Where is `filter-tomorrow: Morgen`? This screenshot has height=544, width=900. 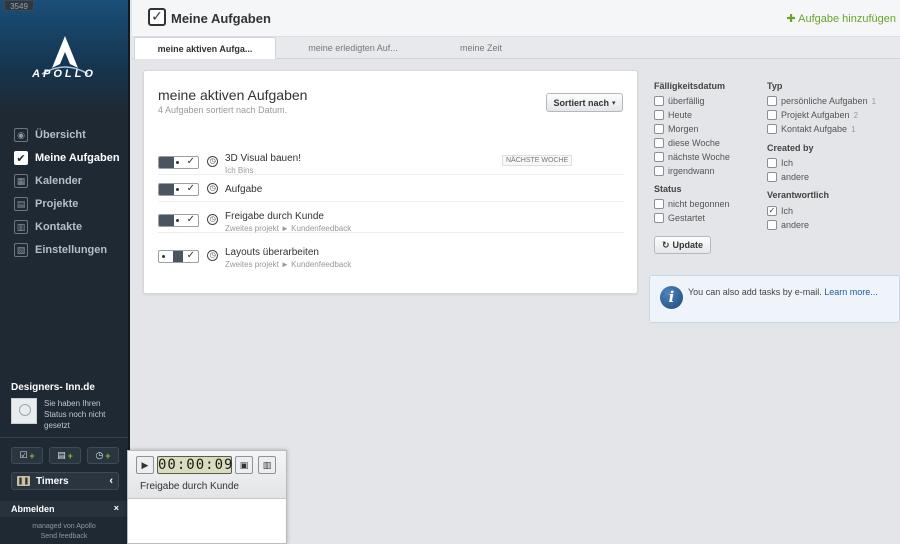 filter-tomorrow: Morgen is located at coordinates (676, 129).